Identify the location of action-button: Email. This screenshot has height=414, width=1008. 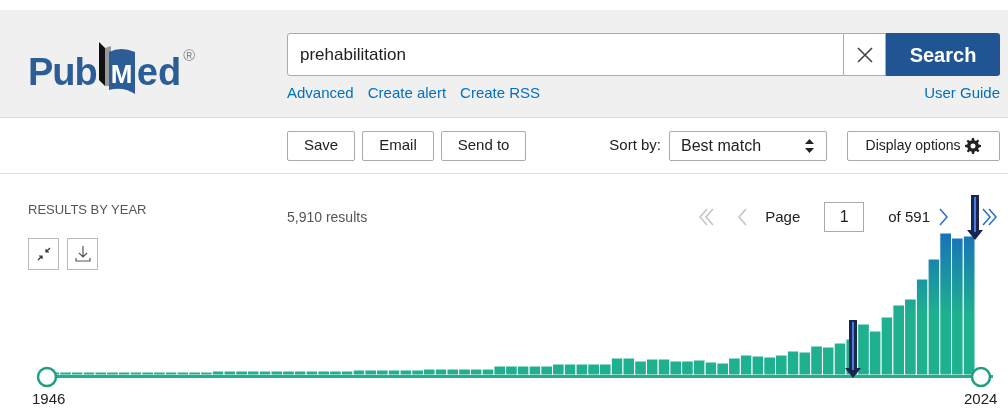
(398, 145).